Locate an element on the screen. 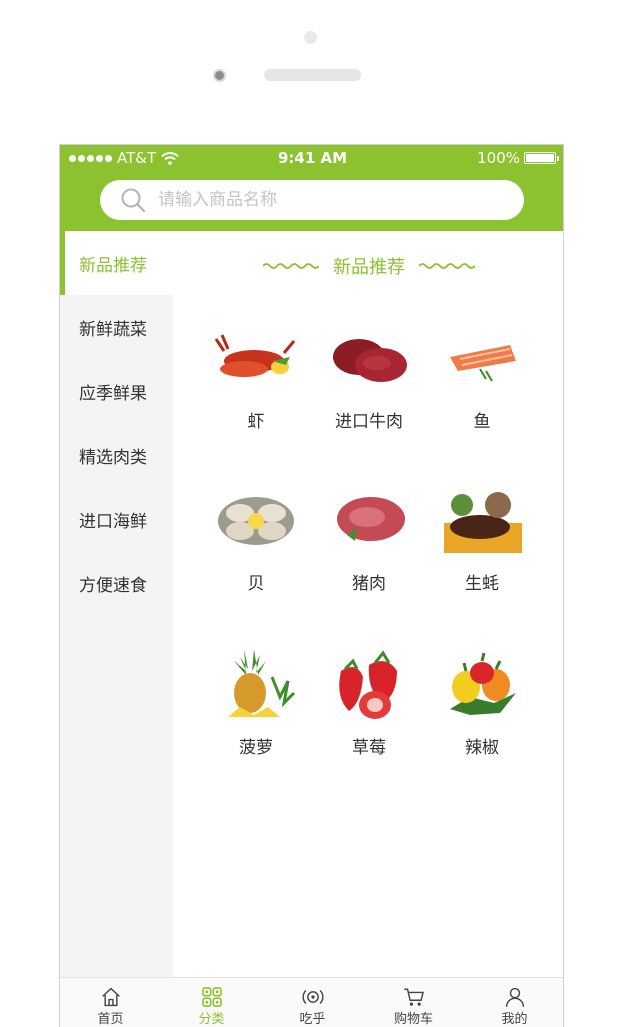 The height and width of the screenshot is (1027, 619). strawberry-image is located at coordinates (368, 684).